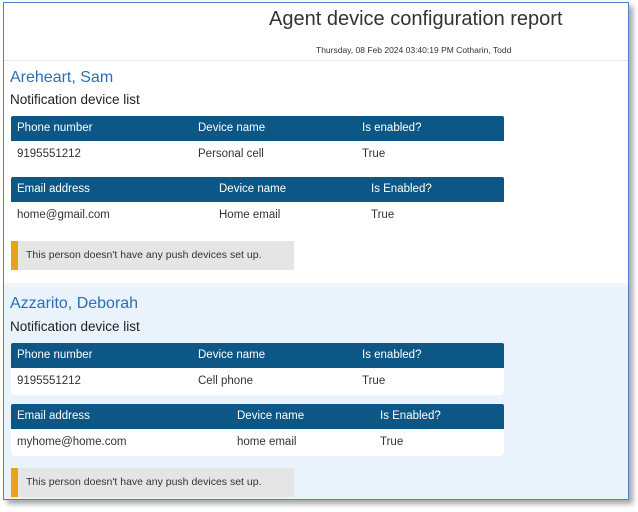 Image resolution: width=638 pixels, height=512 pixels. Describe the element at coordinates (72, 442) in the screenshot. I see `email-address-cell: myhome@home.com` at that location.